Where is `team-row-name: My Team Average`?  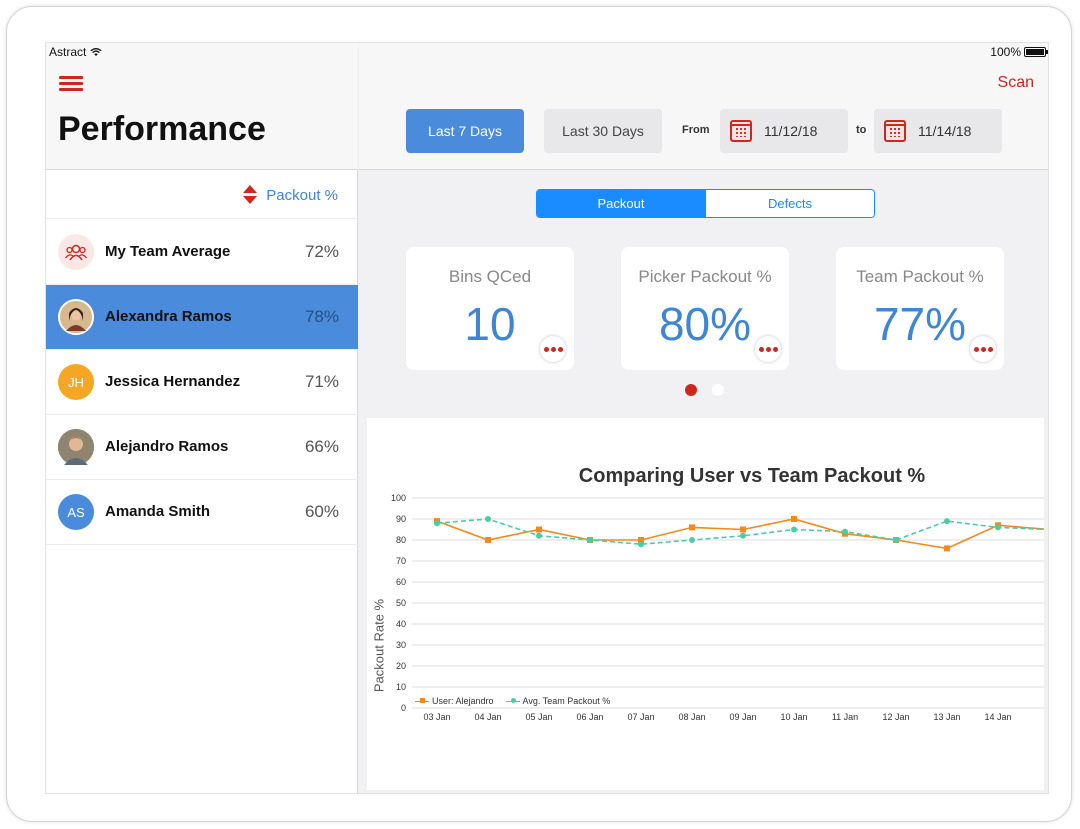 team-row-name: My Team Average is located at coordinates (168, 251).